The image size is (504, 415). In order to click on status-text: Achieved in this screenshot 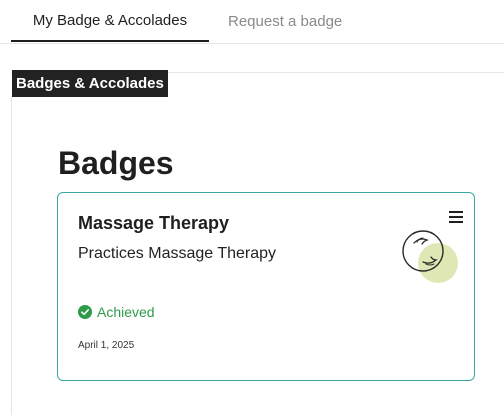, I will do `click(126, 312)`.